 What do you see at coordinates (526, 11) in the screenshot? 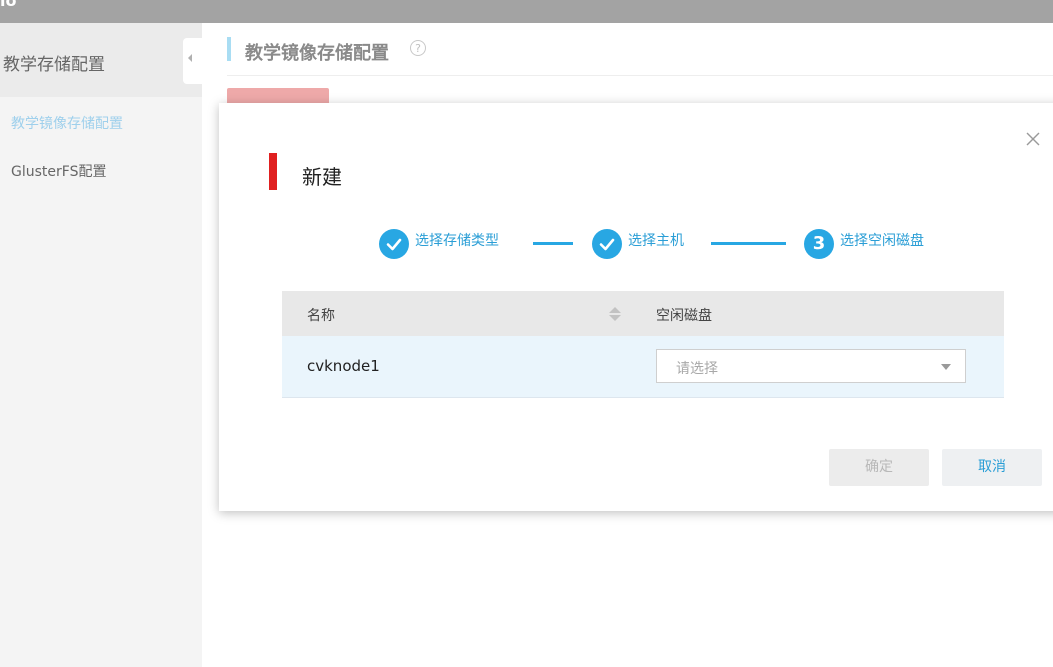
I see `top-bar: lo` at bounding box center [526, 11].